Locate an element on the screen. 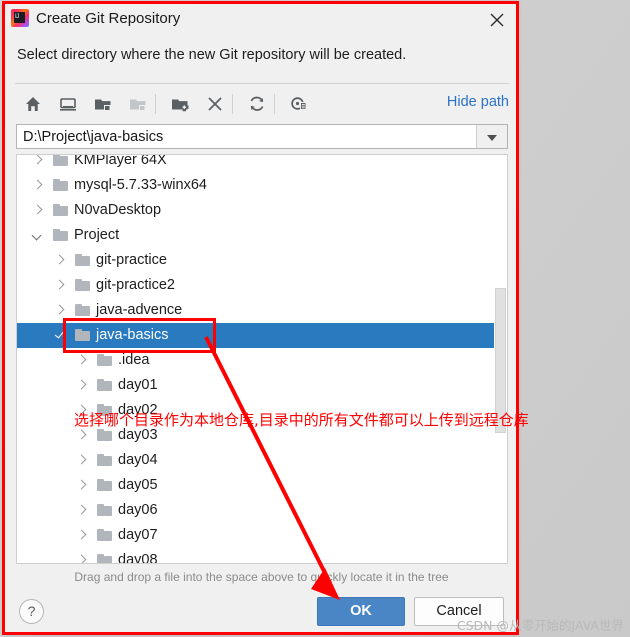 The height and width of the screenshot is (637, 630). tree-row: day01 is located at coordinates (262, 385).